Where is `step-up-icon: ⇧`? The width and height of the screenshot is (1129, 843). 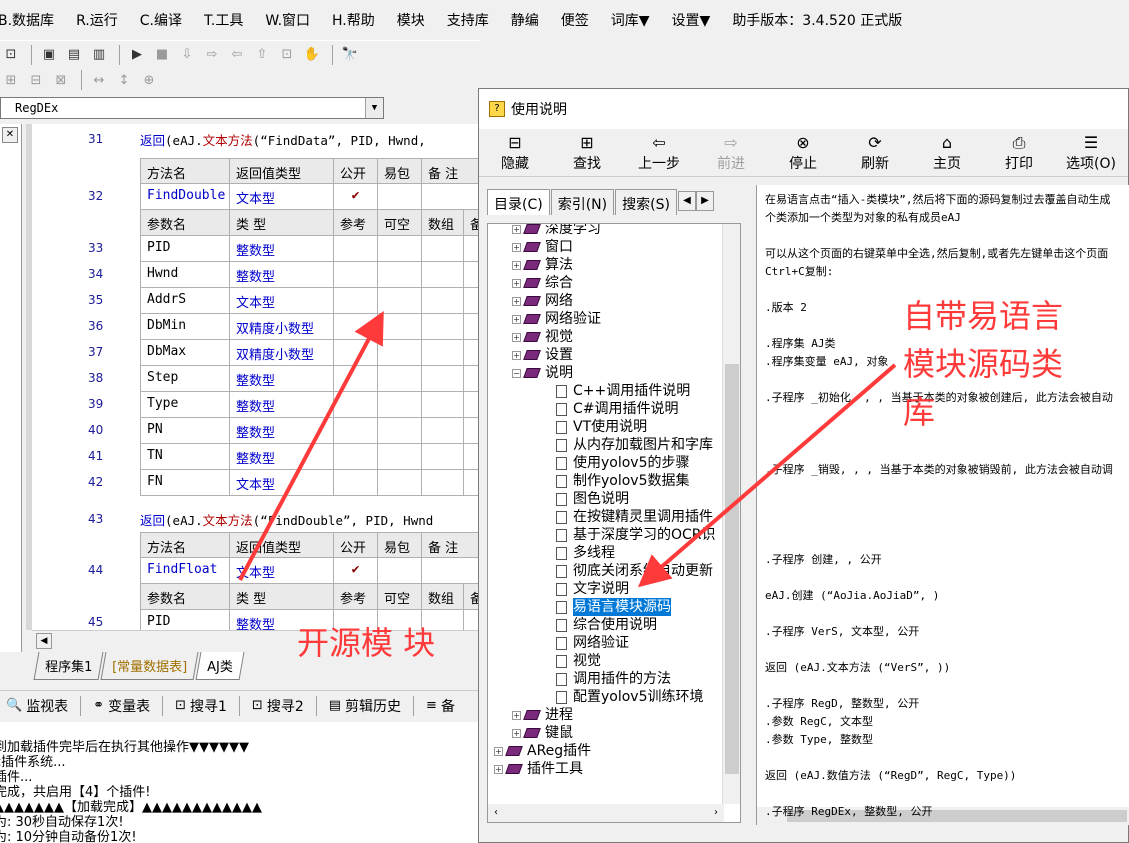
step-up-icon: ⇧ is located at coordinates (262, 55).